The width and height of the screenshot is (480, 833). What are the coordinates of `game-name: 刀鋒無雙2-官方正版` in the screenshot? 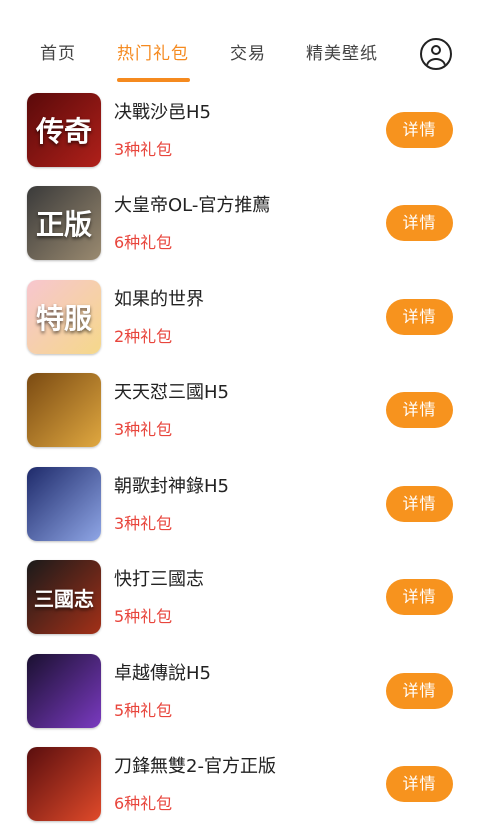 It's located at (195, 765).